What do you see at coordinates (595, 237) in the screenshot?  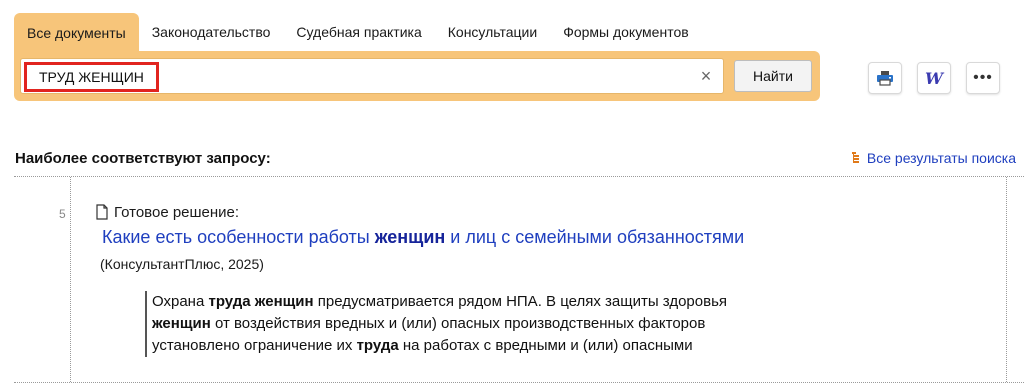 I see `result-title-part: и лиц с семейными обязанностями` at bounding box center [595, 237].